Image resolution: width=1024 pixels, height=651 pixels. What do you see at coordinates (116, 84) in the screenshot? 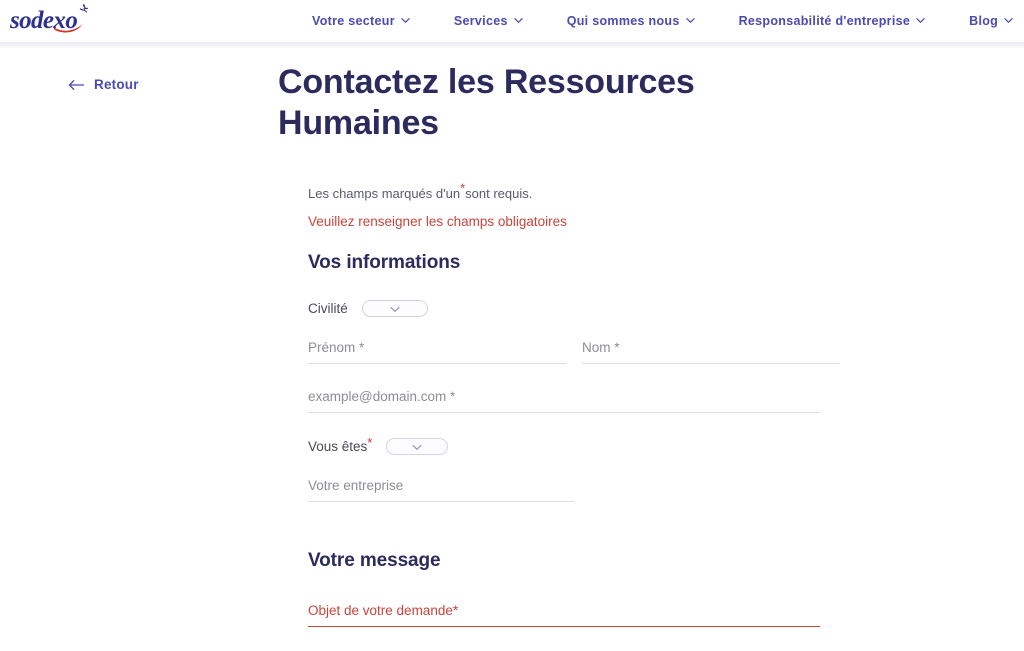
I see `back-link-label: Retour` at bounding box center [116, 84].